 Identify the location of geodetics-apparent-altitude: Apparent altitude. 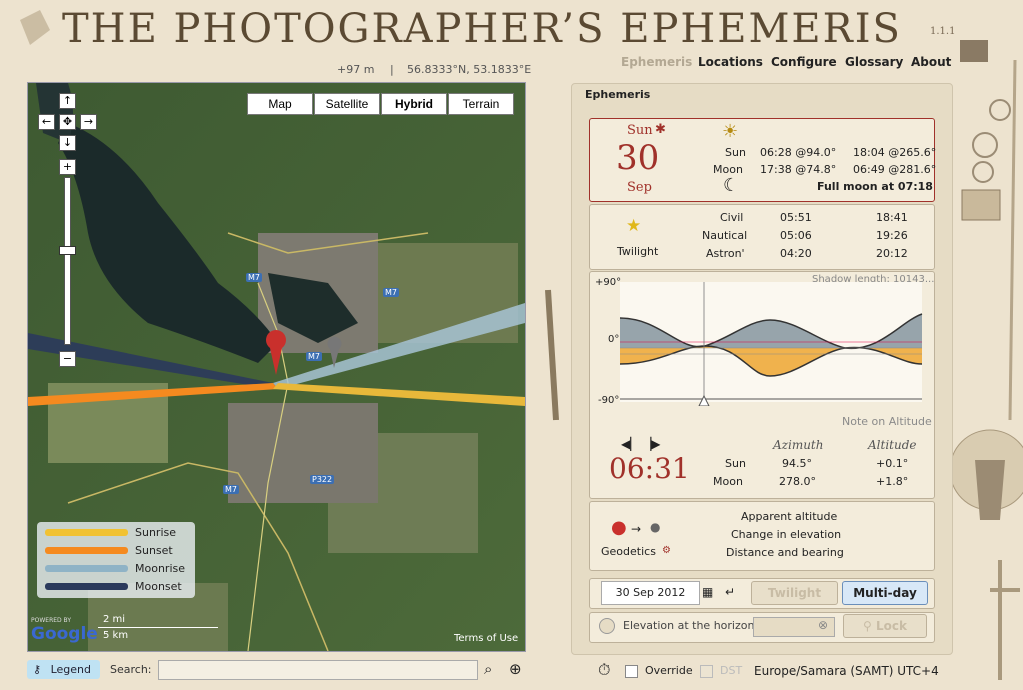
(789, 516).